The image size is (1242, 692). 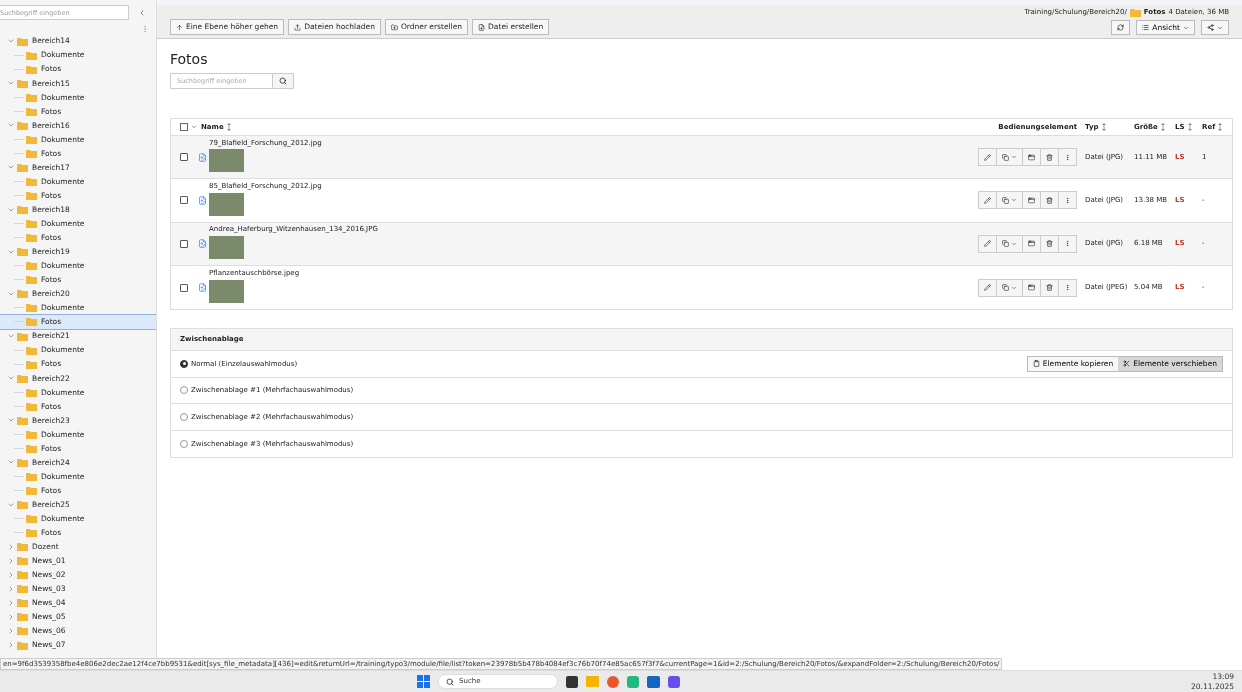 I want to click on refresh-icon, so click(x=1121, y=27).